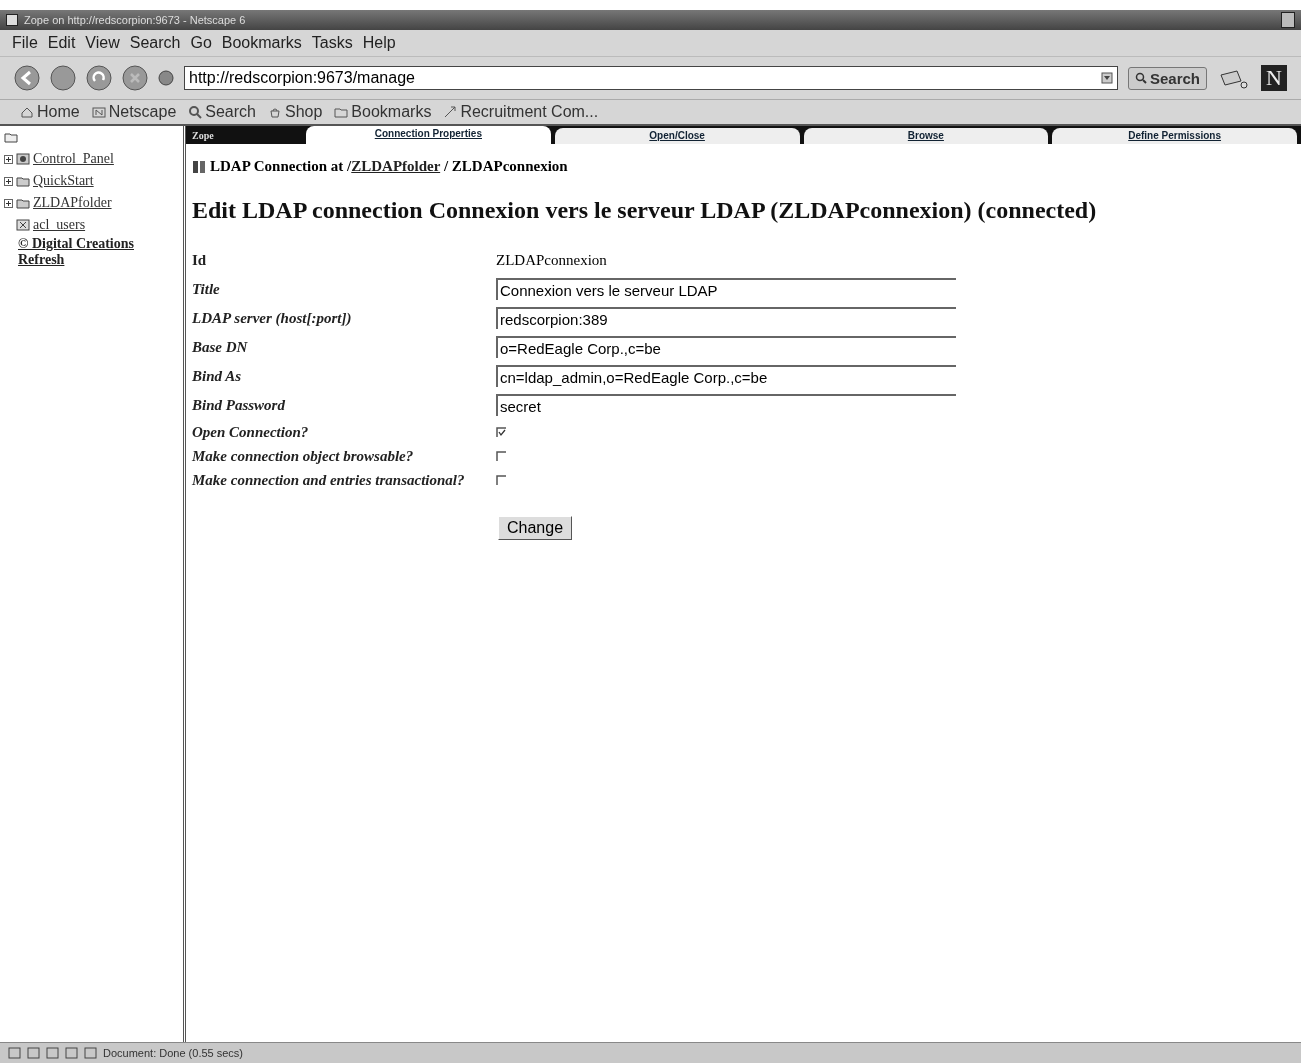 Image resolution: width=1301 pixels, height=1063 pixels. Describe the element at coordinates (275, 112) in the screenshot. I see `bag-icon` at that location.